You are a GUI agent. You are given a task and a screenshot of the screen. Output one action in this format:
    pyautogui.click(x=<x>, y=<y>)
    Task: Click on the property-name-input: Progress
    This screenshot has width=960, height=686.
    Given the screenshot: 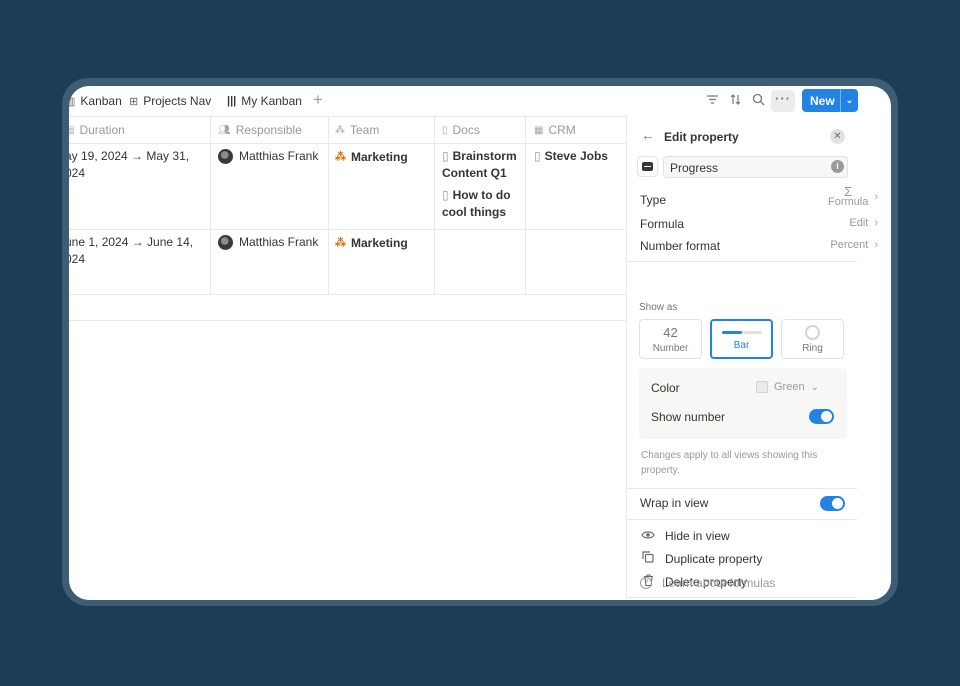 What is the action you would take?
    pyautogui.click(x=755, y=167)
    